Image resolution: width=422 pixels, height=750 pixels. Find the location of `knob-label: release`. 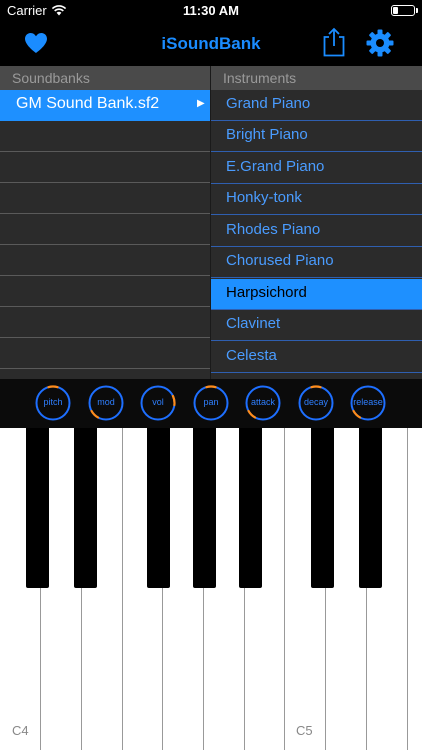

knob-label: release is located at coordinates (368, 402).